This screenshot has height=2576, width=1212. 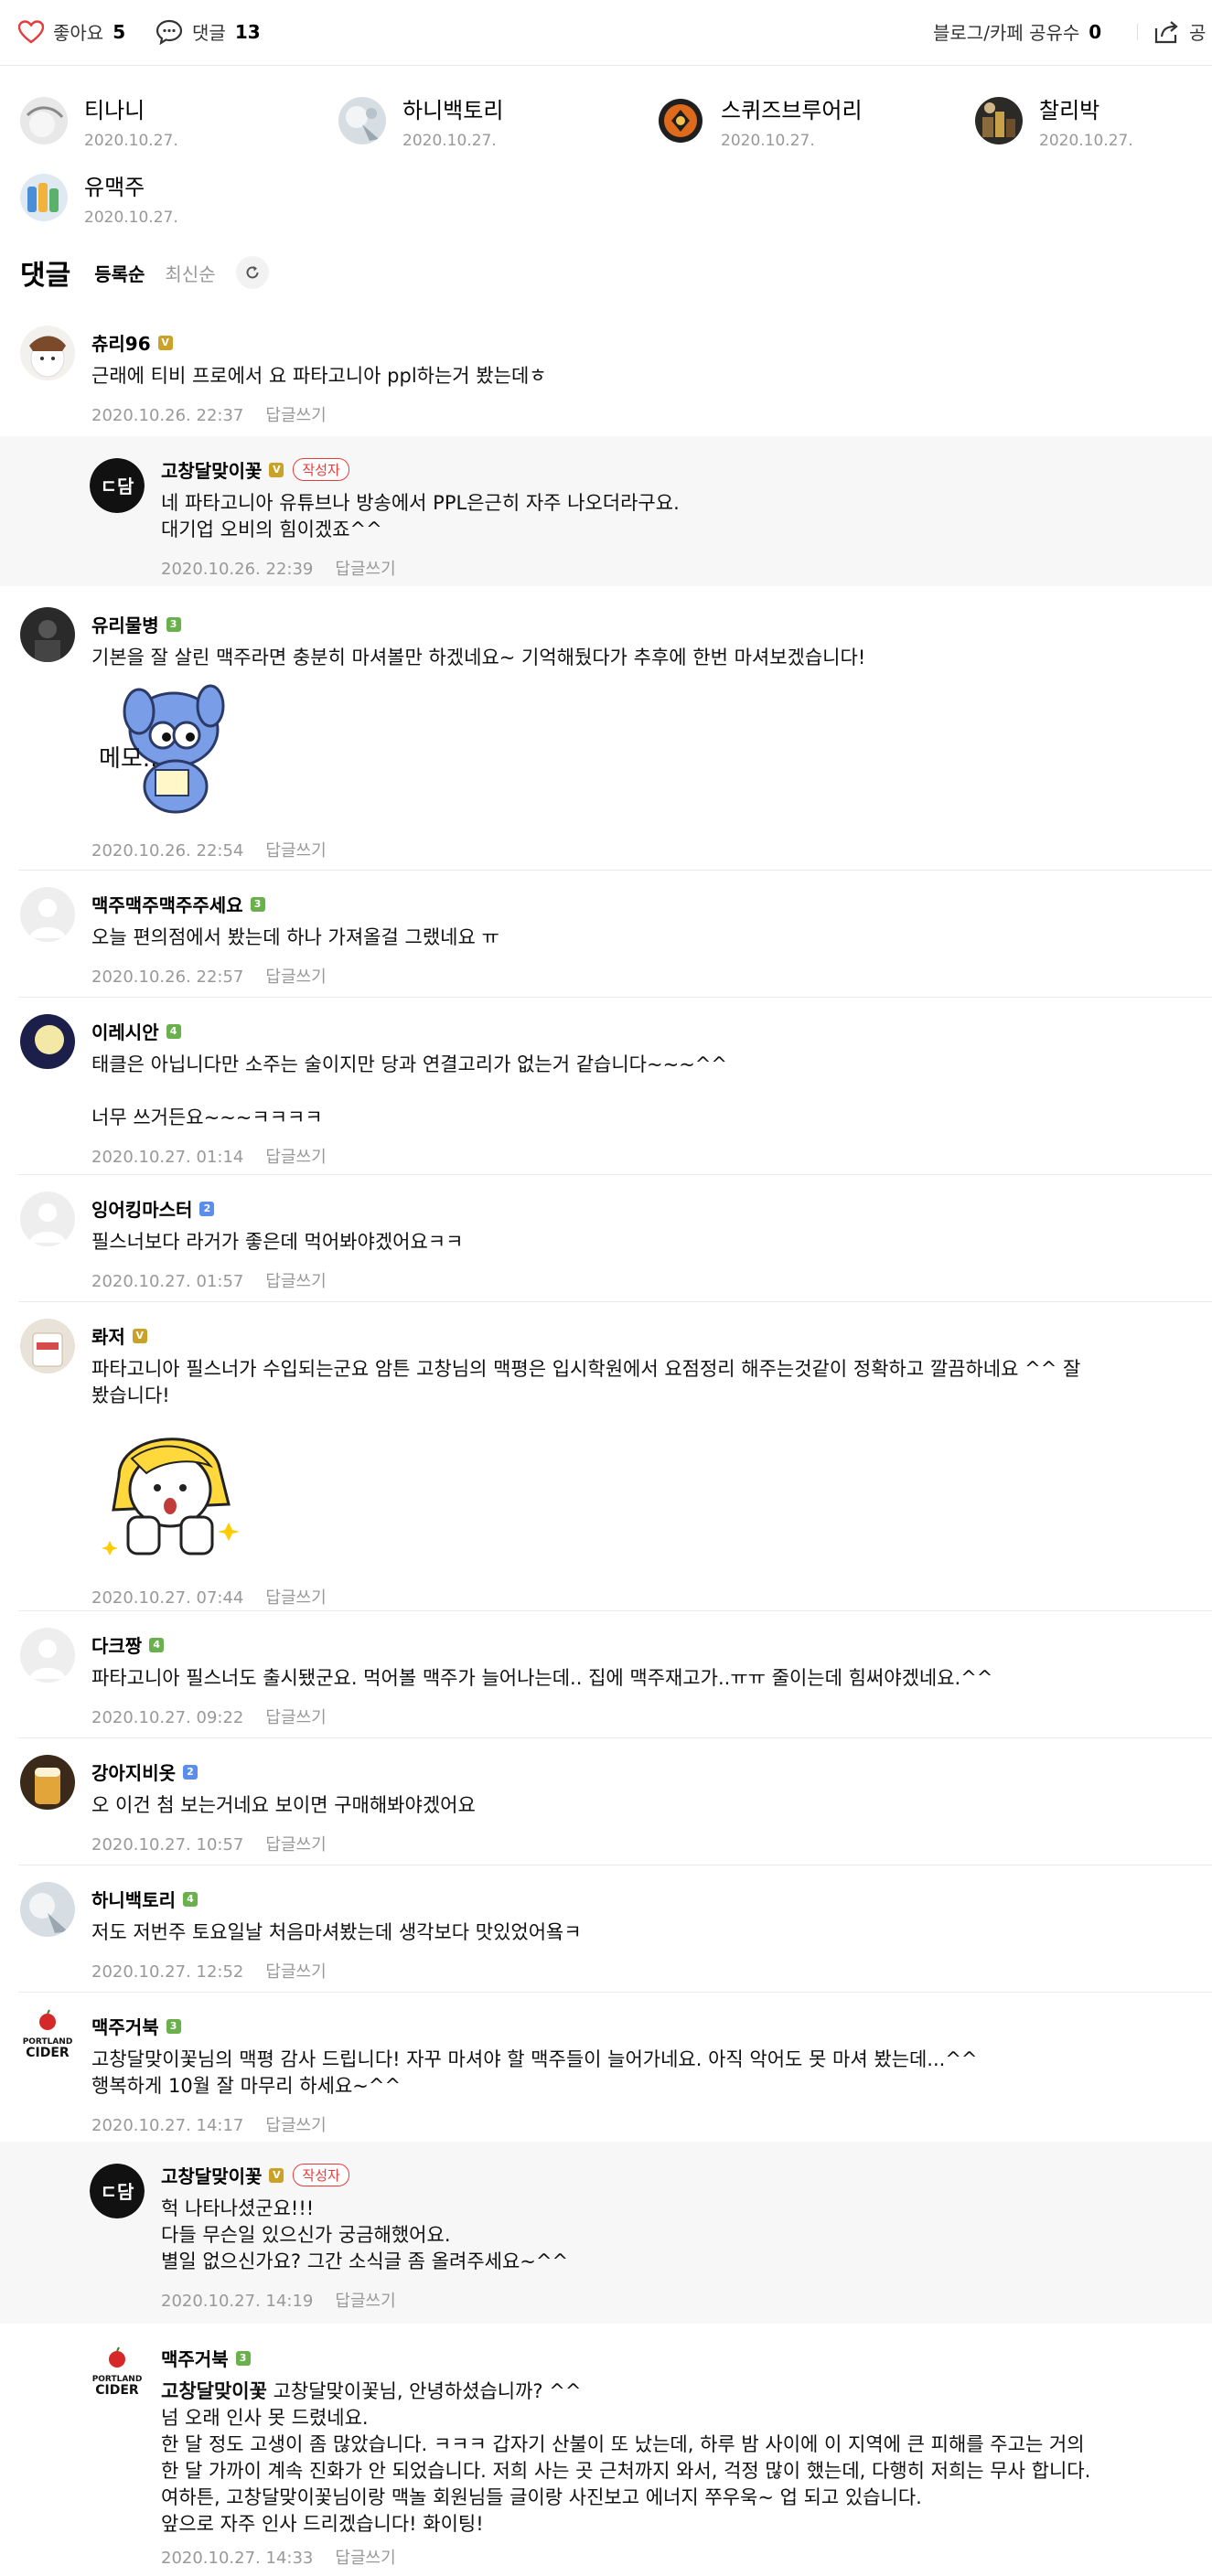 I want to click on liker-name: 유맥주, so click(x=114, y=187).